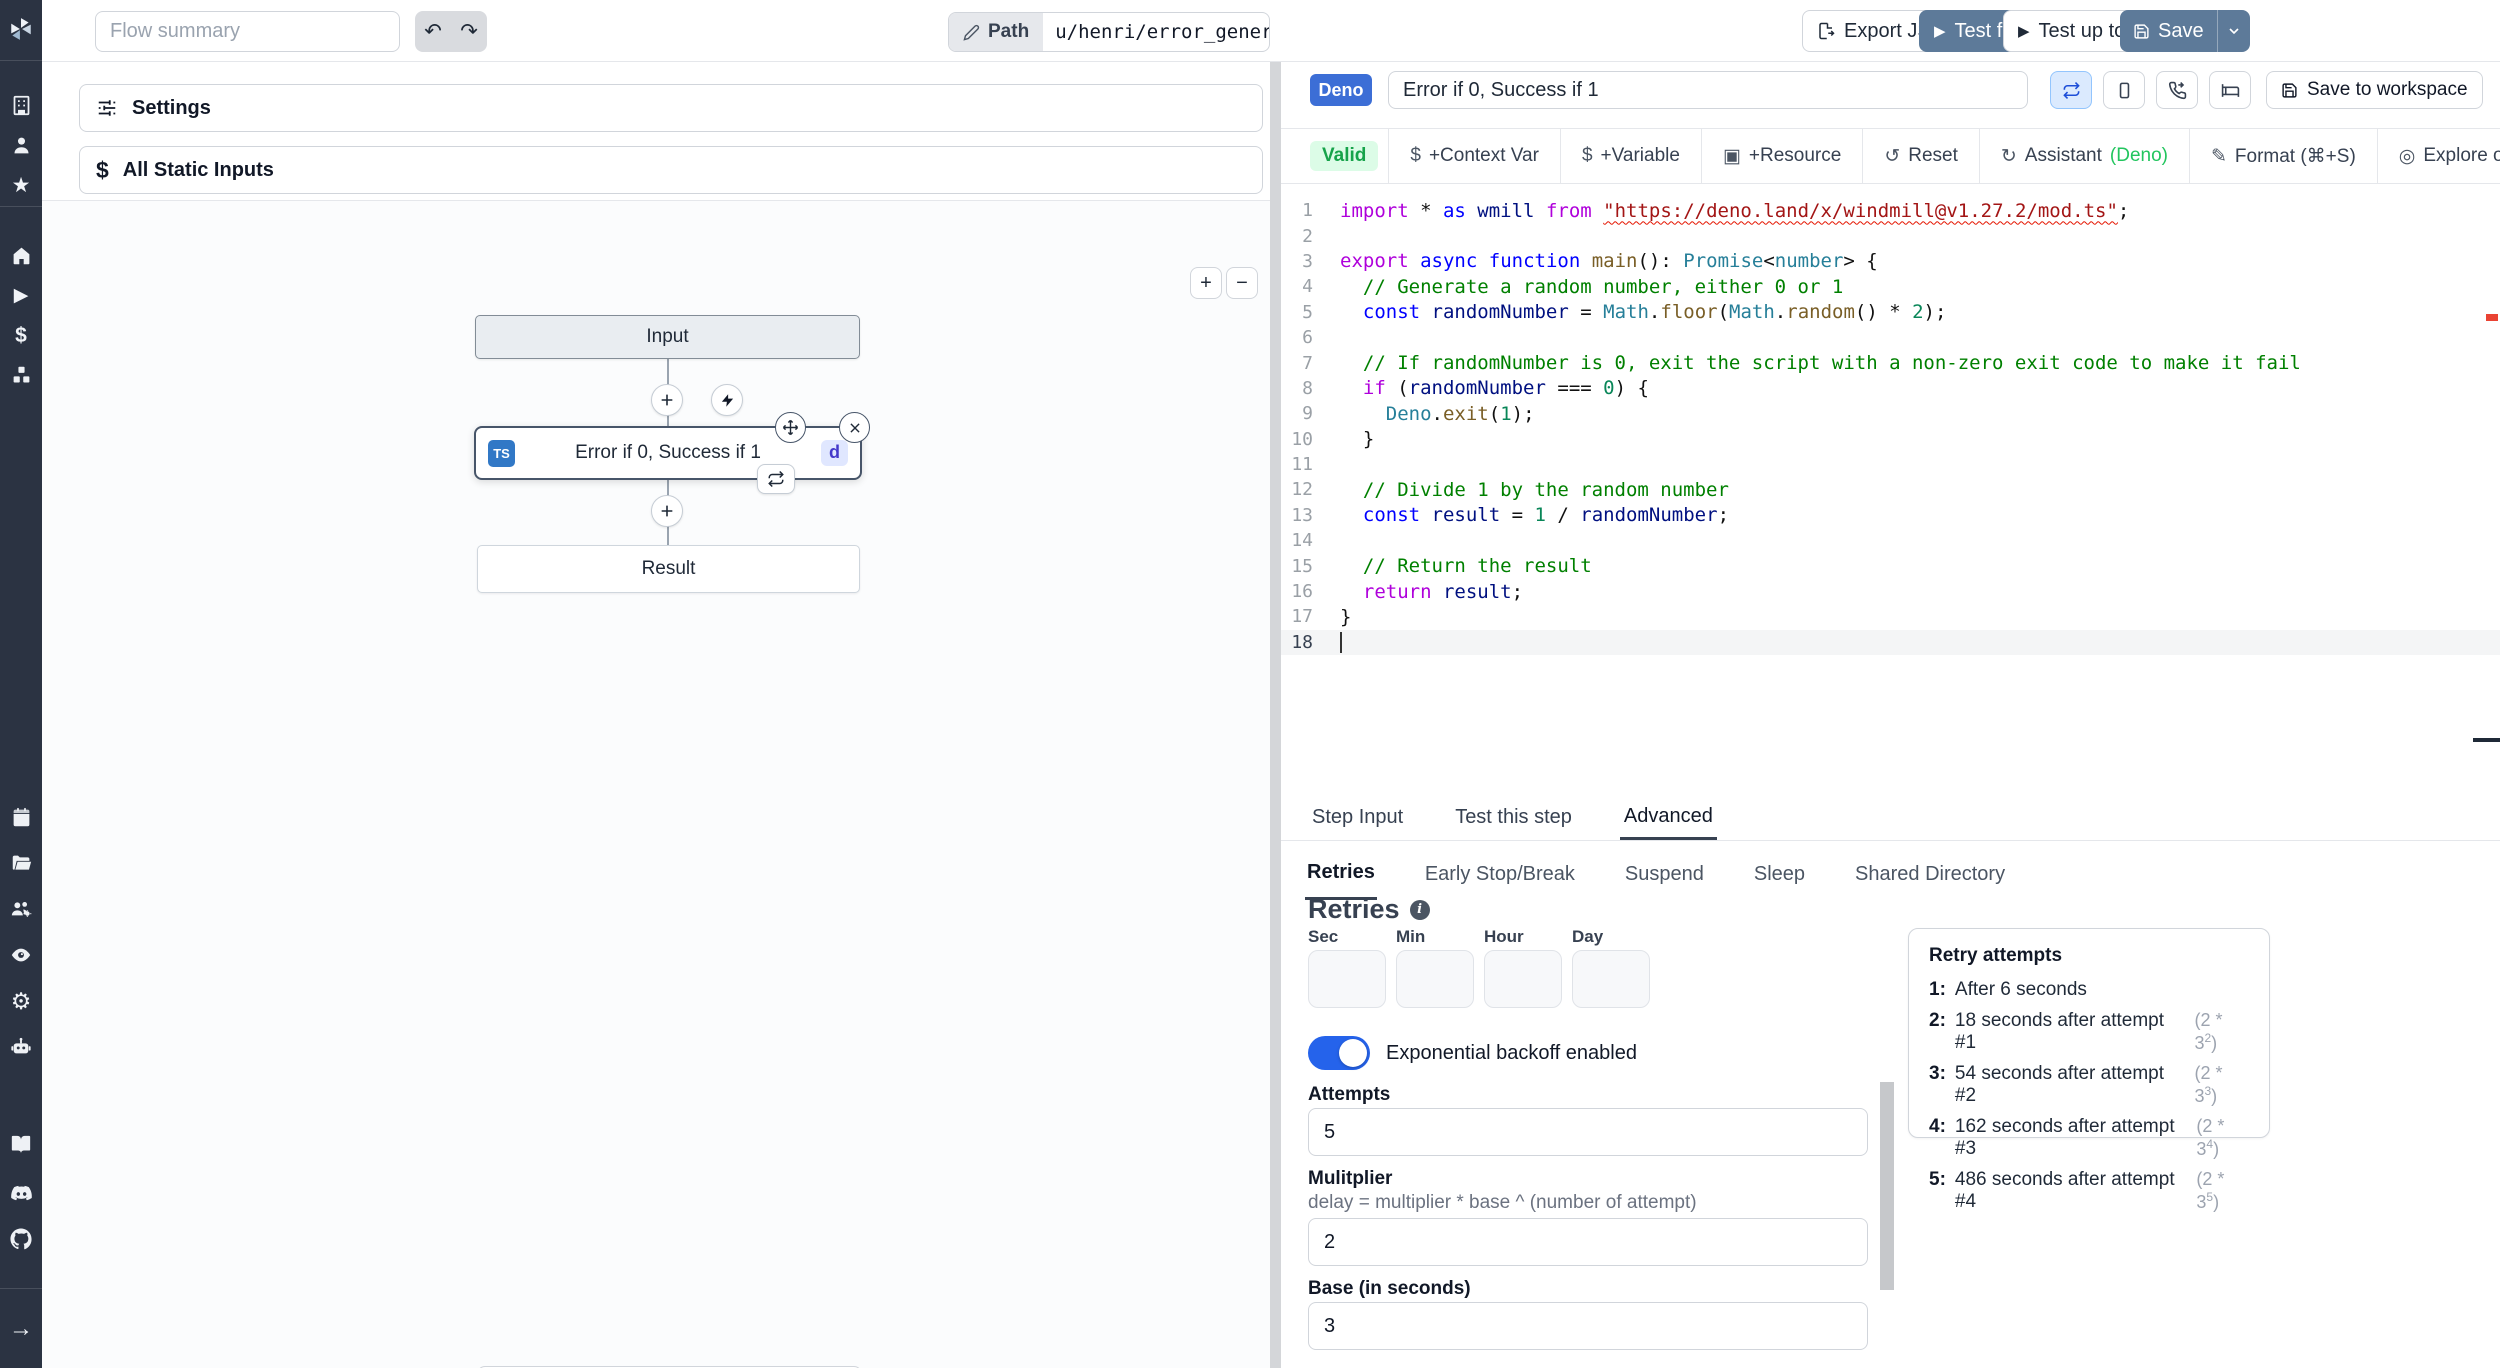 The image size is (2500, 1368). I want to click on user-icon, so click(21, 145).